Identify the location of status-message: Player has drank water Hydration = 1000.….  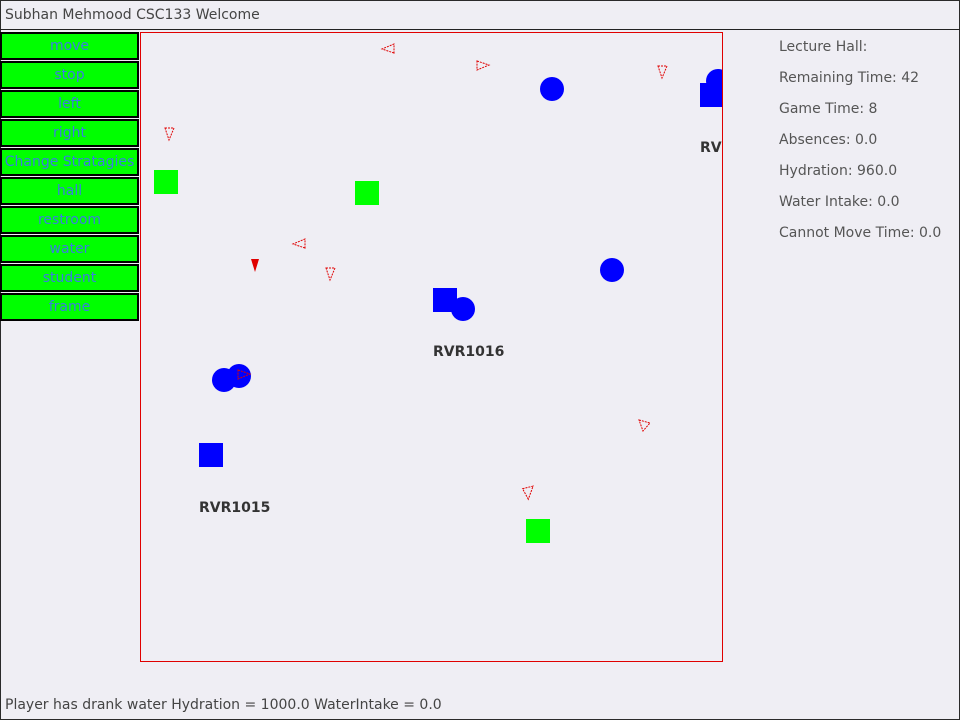
(223, 705).